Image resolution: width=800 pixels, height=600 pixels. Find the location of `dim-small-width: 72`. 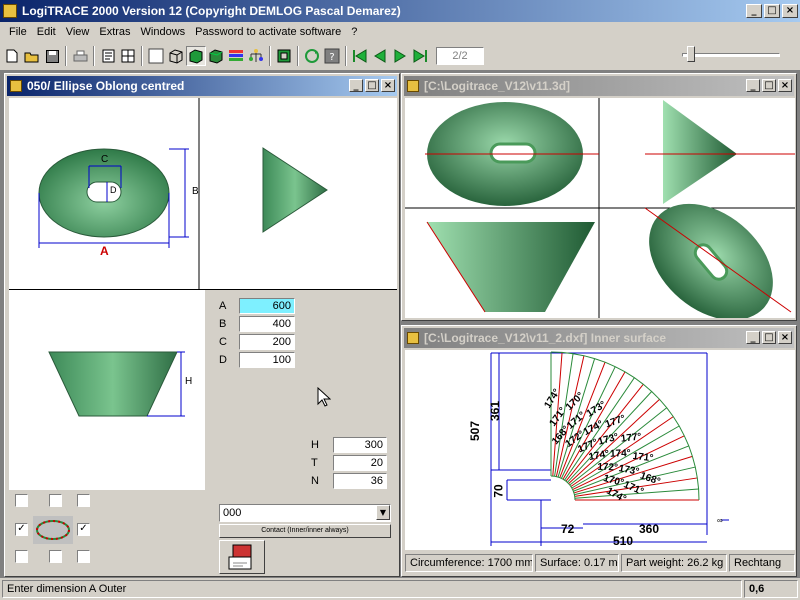

dim-small-width: 72 is located at coordinates (568, 529).